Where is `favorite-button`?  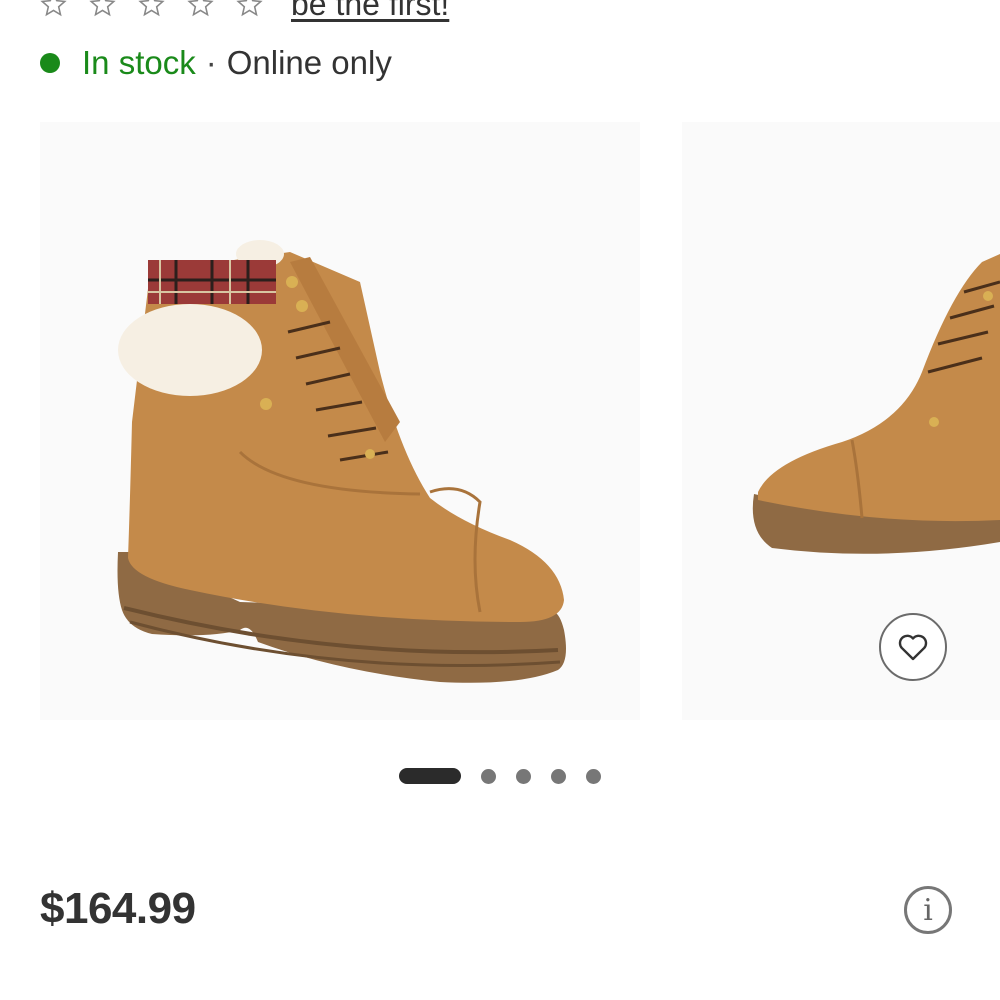
favorite-button is located at coordinates (913, 647).